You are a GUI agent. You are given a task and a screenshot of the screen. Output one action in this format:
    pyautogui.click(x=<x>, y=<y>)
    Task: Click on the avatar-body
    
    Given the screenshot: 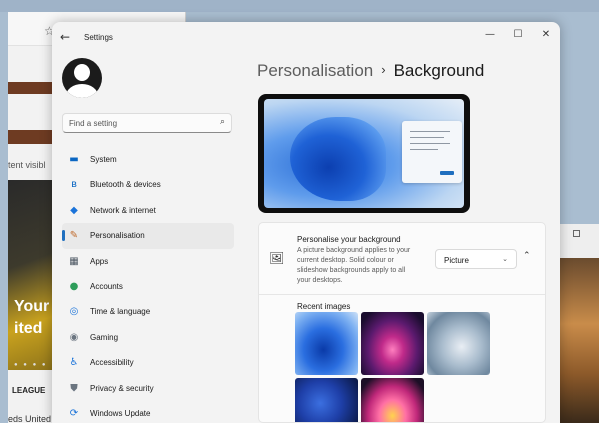 What is the action you would take?
    pyautogui.click(x=82, y=91)
    